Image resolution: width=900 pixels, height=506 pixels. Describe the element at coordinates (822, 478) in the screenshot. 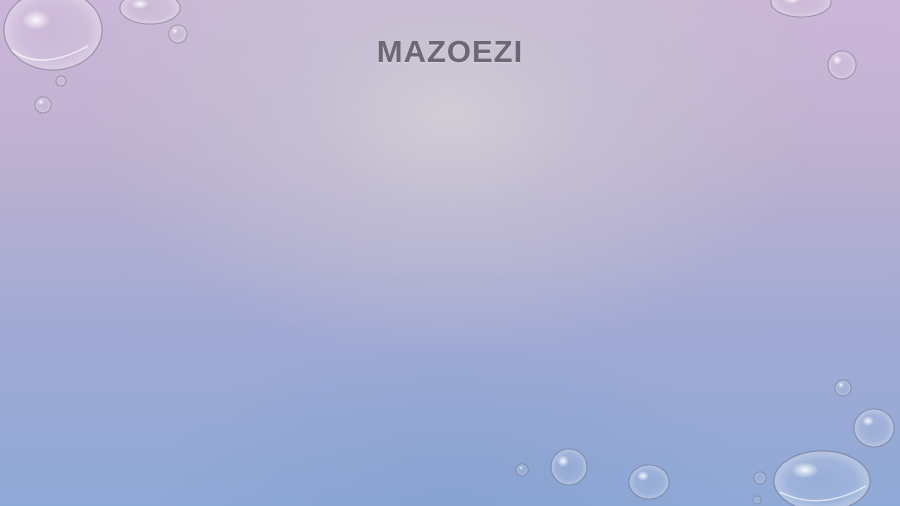

I see `drop-bottom-right-large` at that location.